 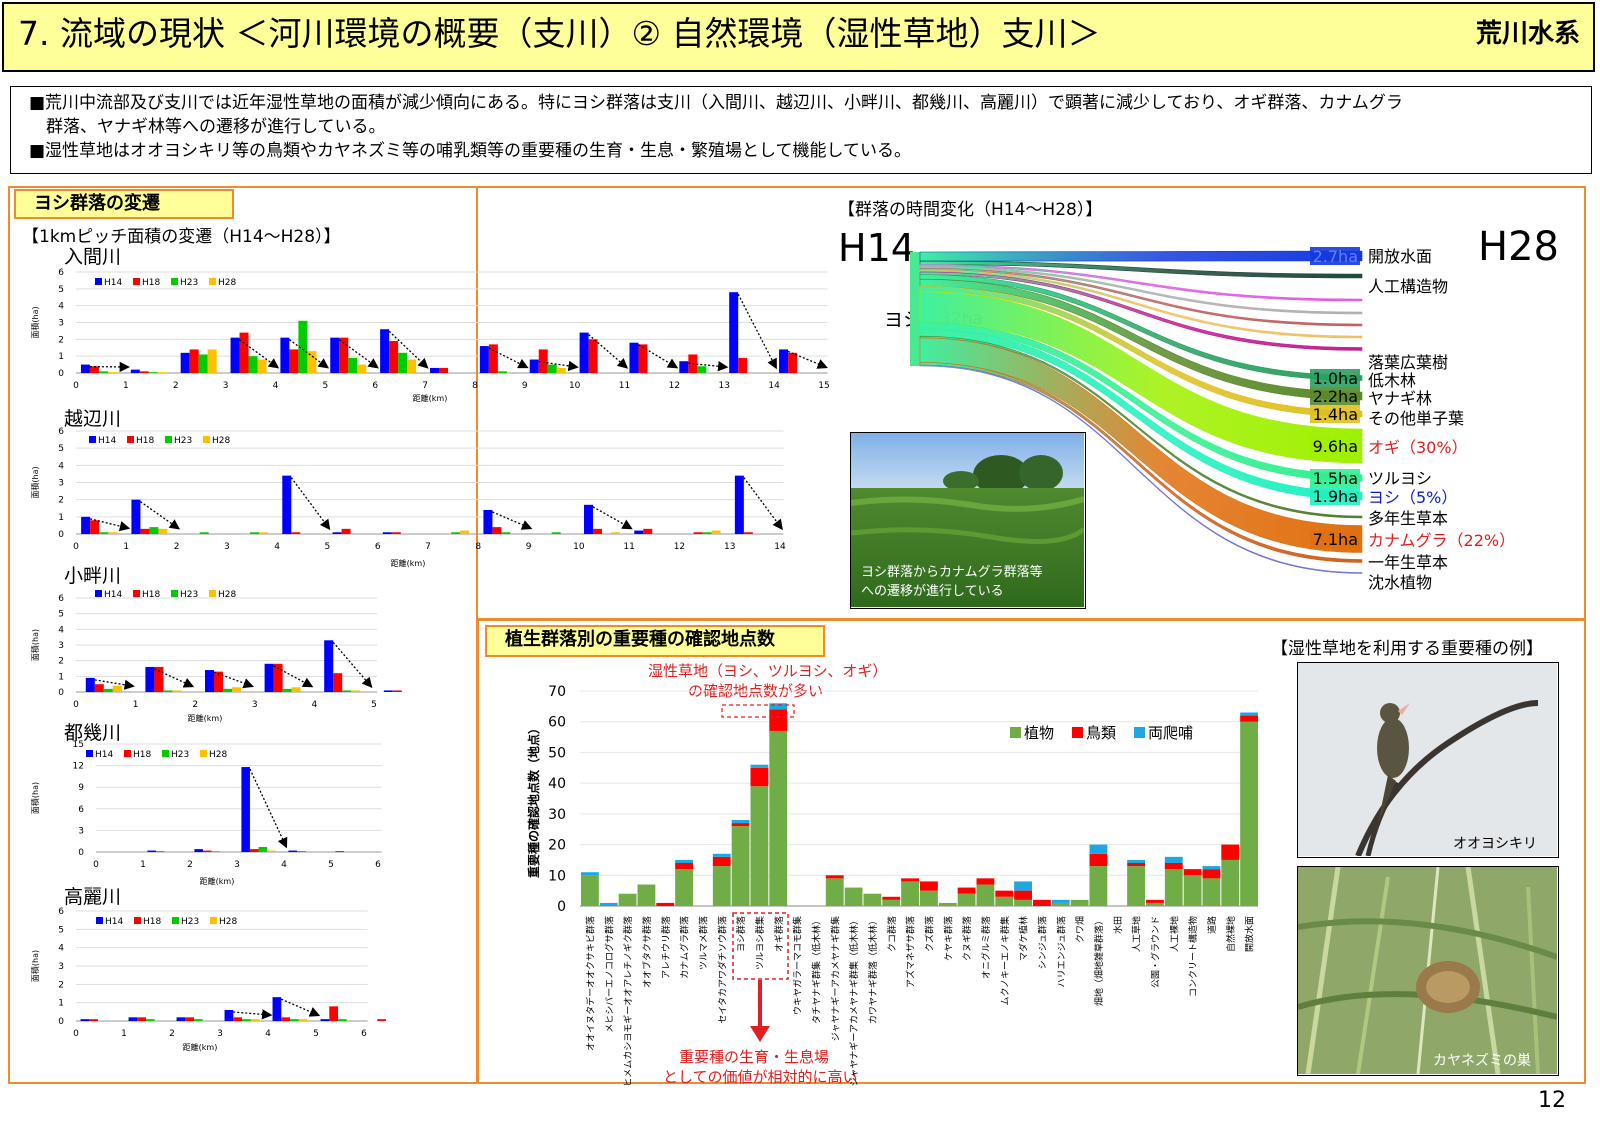 What do you see at coordinates (1170, 733) in the screenshot?
I see `legend-label: 両爬哺` at bounding box center [1170, 733].